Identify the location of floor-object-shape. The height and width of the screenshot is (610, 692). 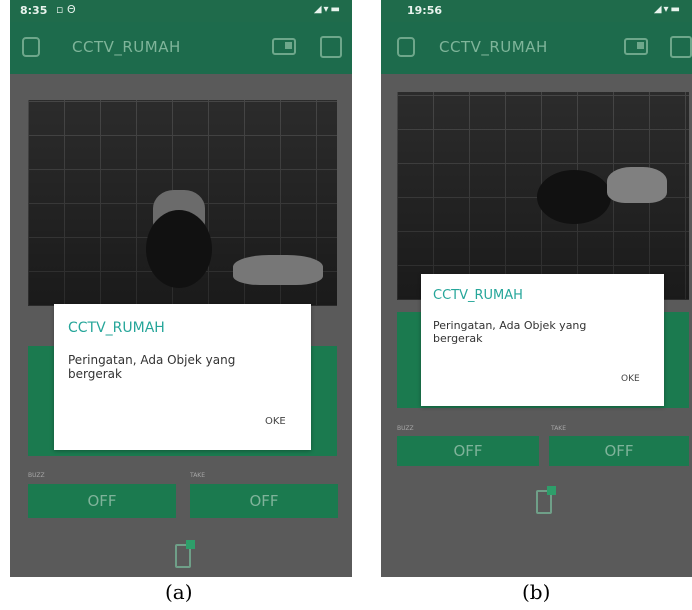
(278, 270).